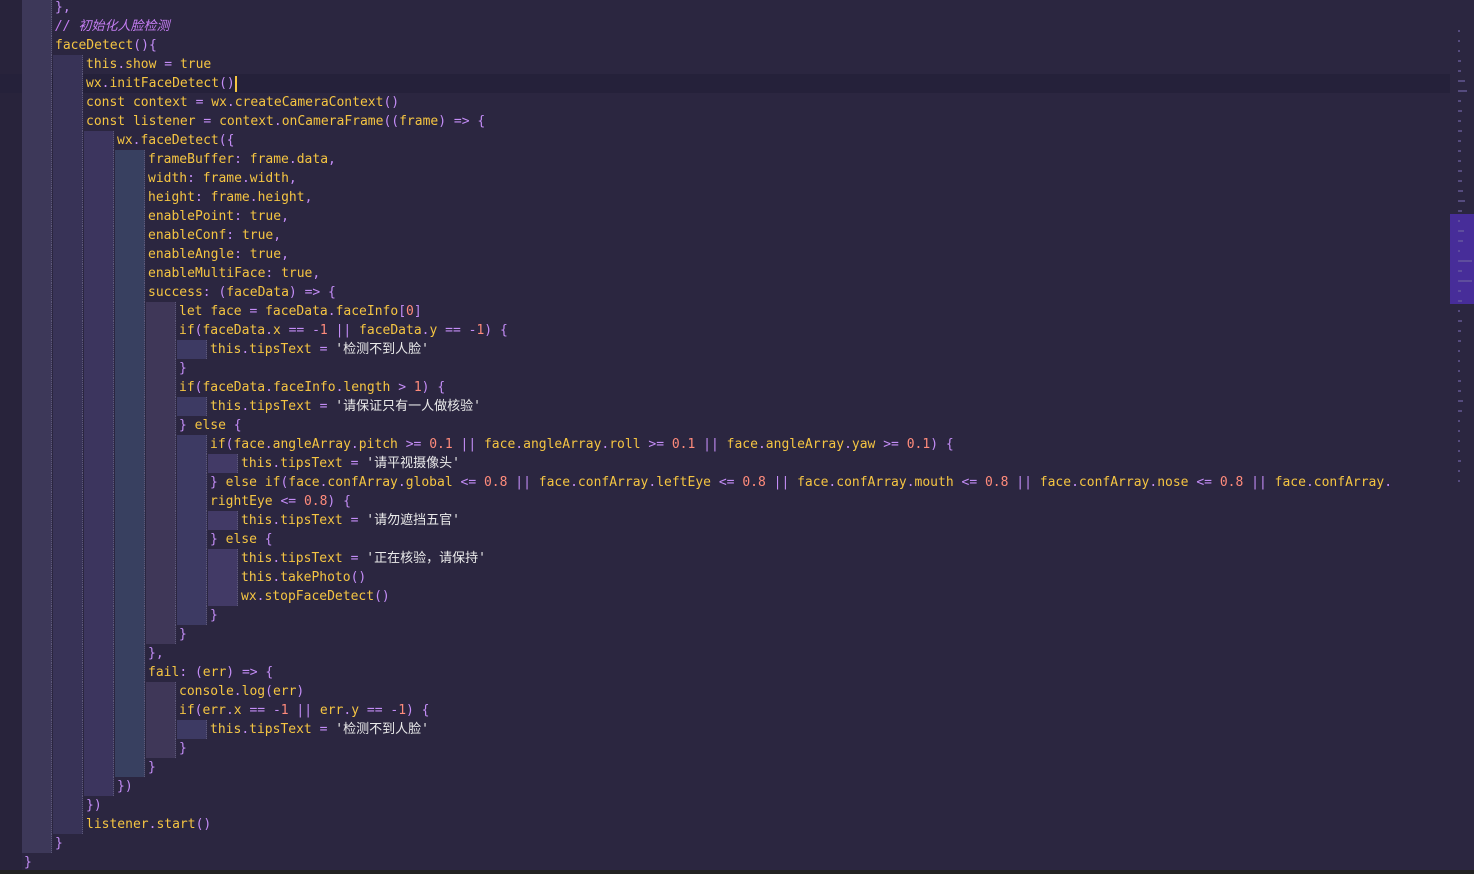  I want to click on code-line: rightEye <= 0.8) {, so click(725, 501).